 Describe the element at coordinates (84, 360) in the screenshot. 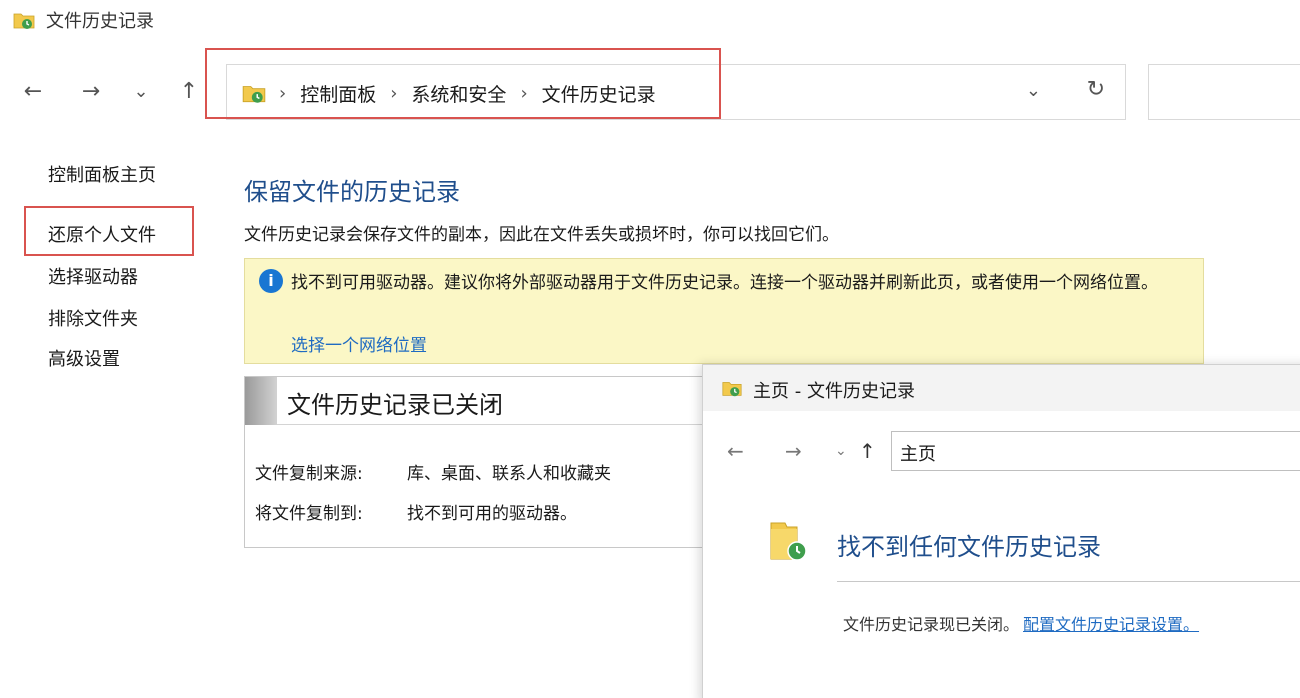

I see `sidebar-item-advanced-settings: 高级设置` at that location.